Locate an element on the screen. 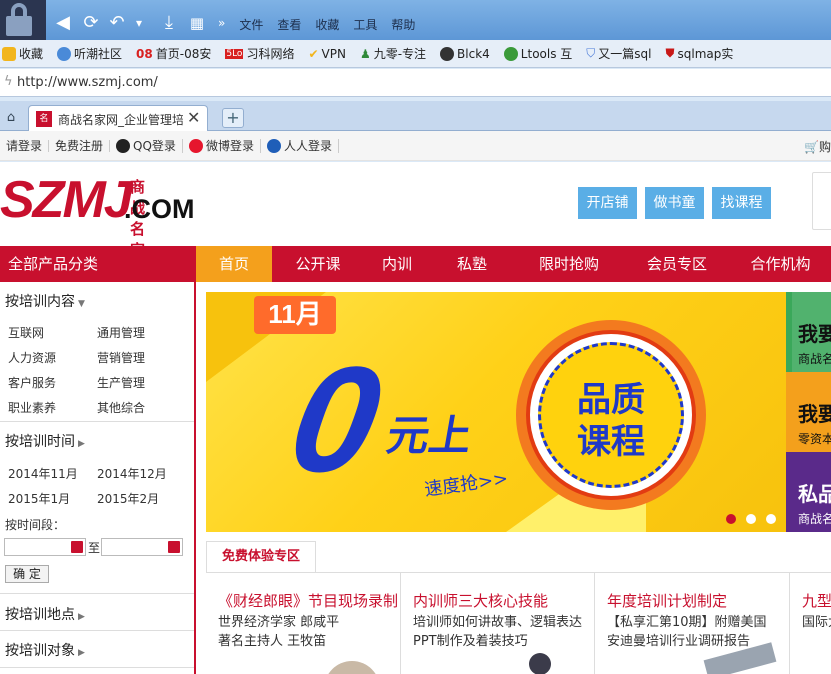 The image size is (831, 674). bookmark-favorites: 收藏 is located at coordinates (22, 53).